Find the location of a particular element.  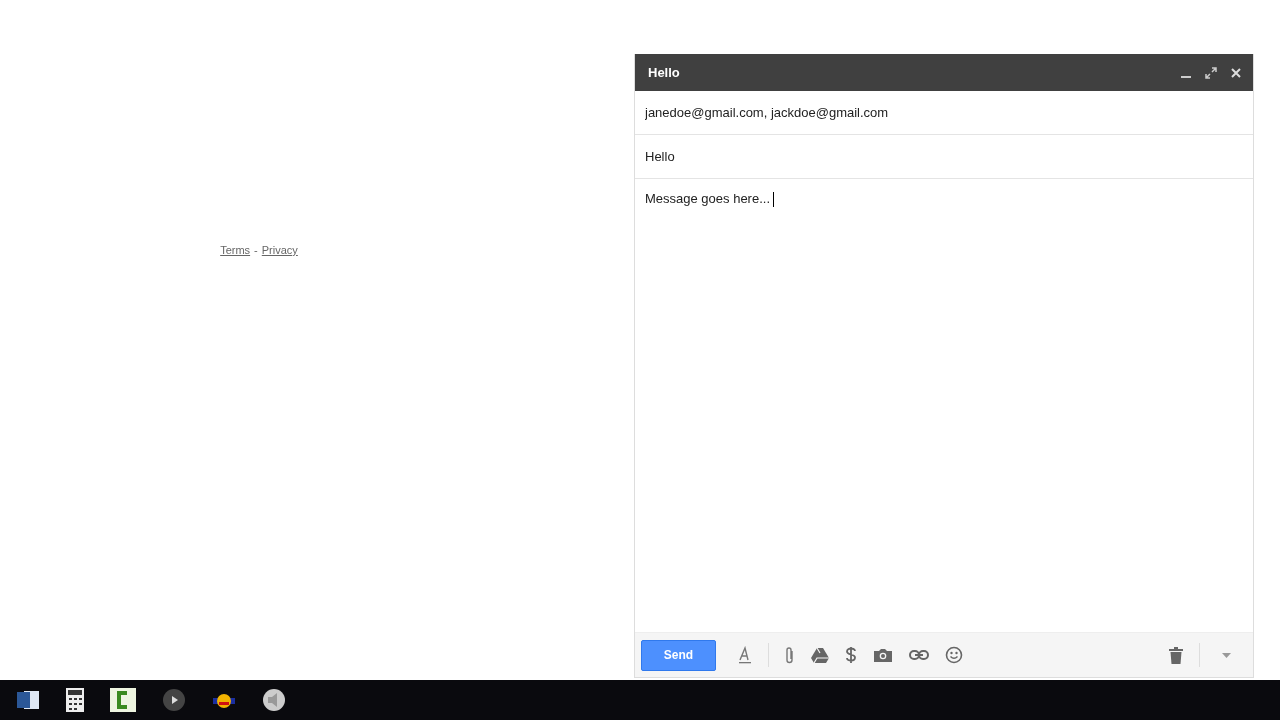

footer-link: Privacy is located at coordinates (279, 252).